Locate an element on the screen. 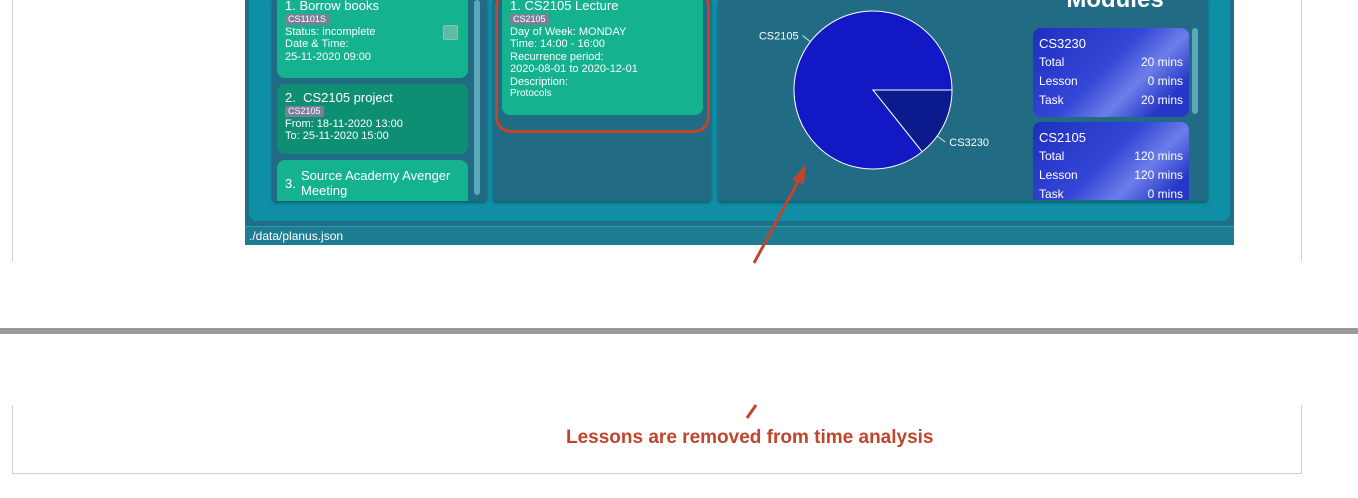 The image size is (1358, 498). lesson-recurrence: 2020-08-01 to 2020-12-01 is located at coordinates (574, 69).